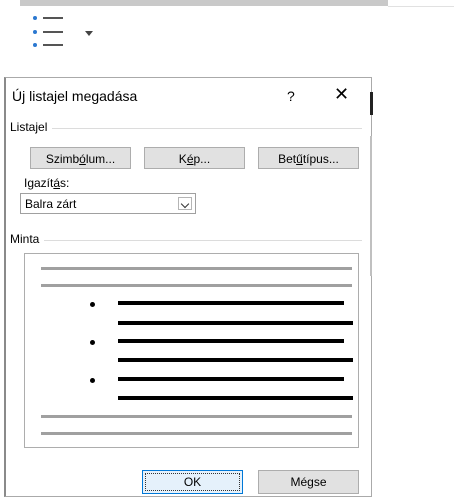  What do you see at coordinates (371, 103) in the screenshot?
I see `background-edge` at bounding box center [371, 103].